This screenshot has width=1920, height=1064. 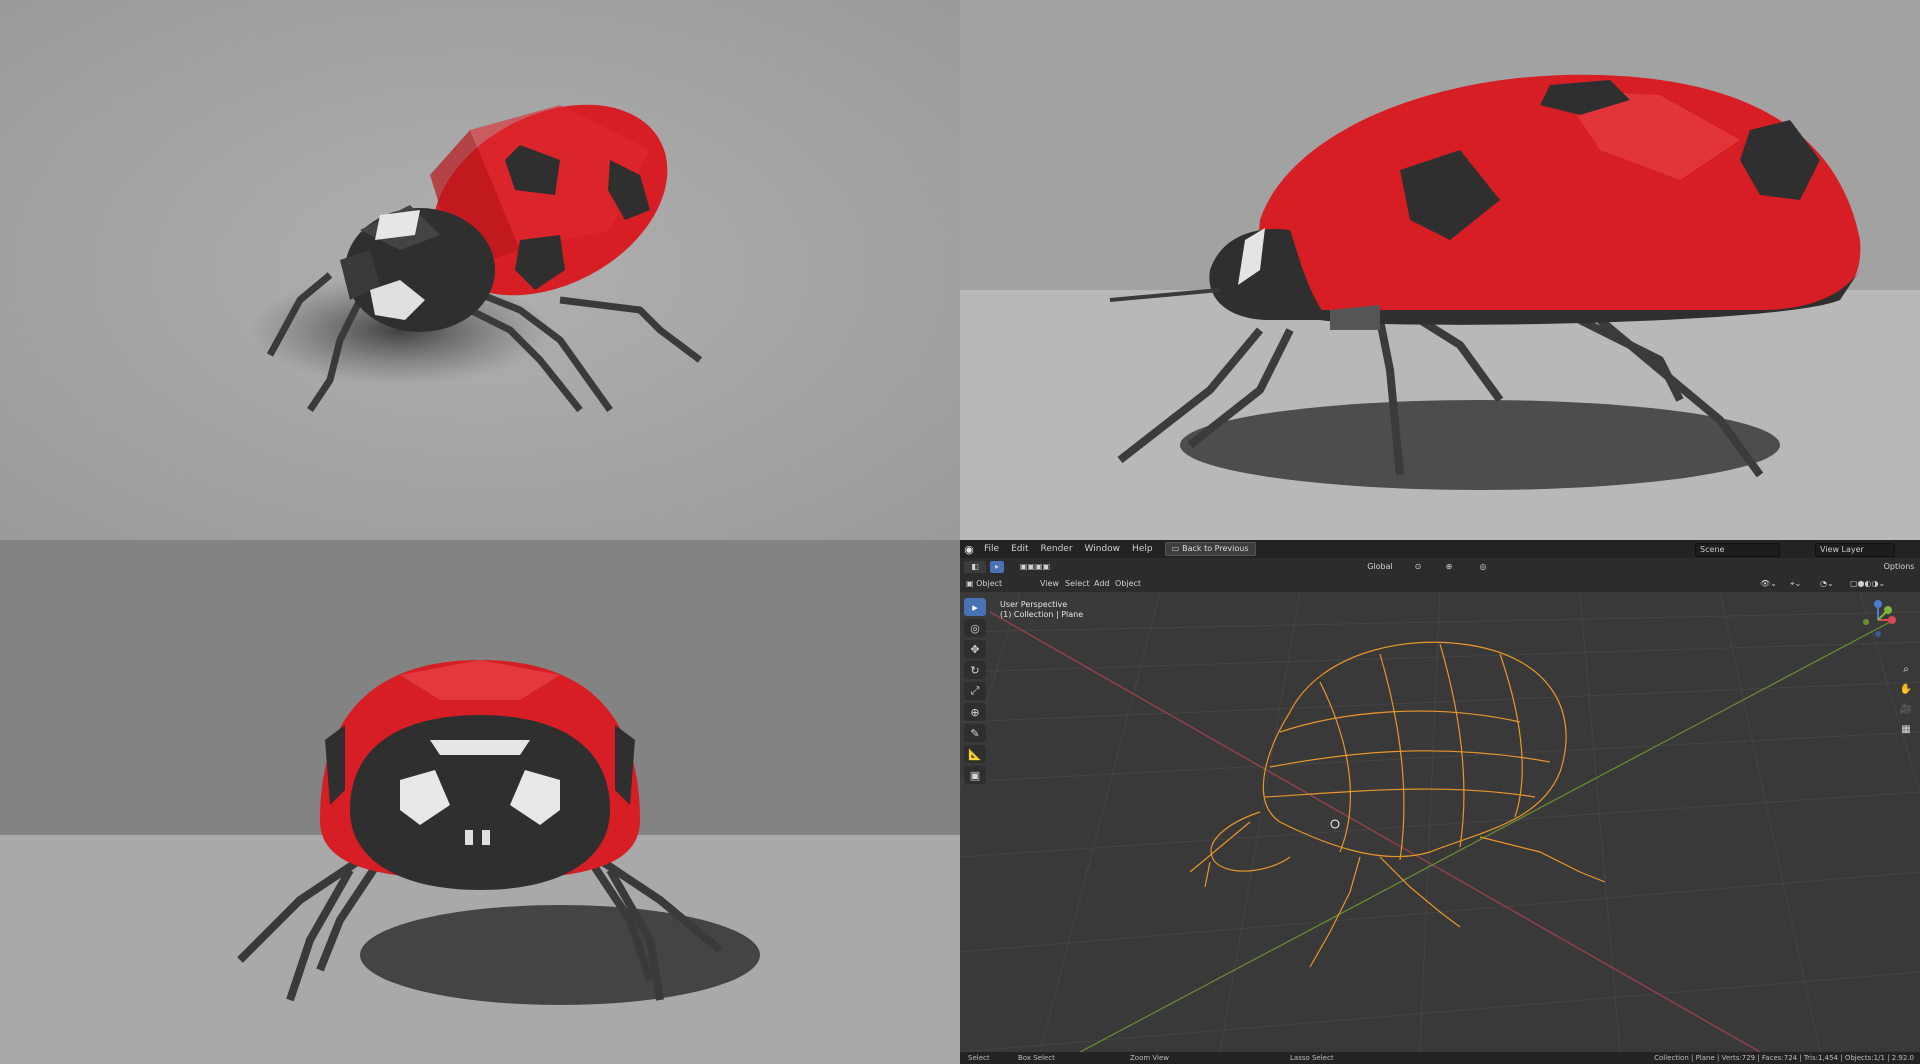 What do you see at coordinates (1312, 1058) in the screenshot?
I see `status-lasso-select: Lasso Select` at bounding box center [1312, 1058].